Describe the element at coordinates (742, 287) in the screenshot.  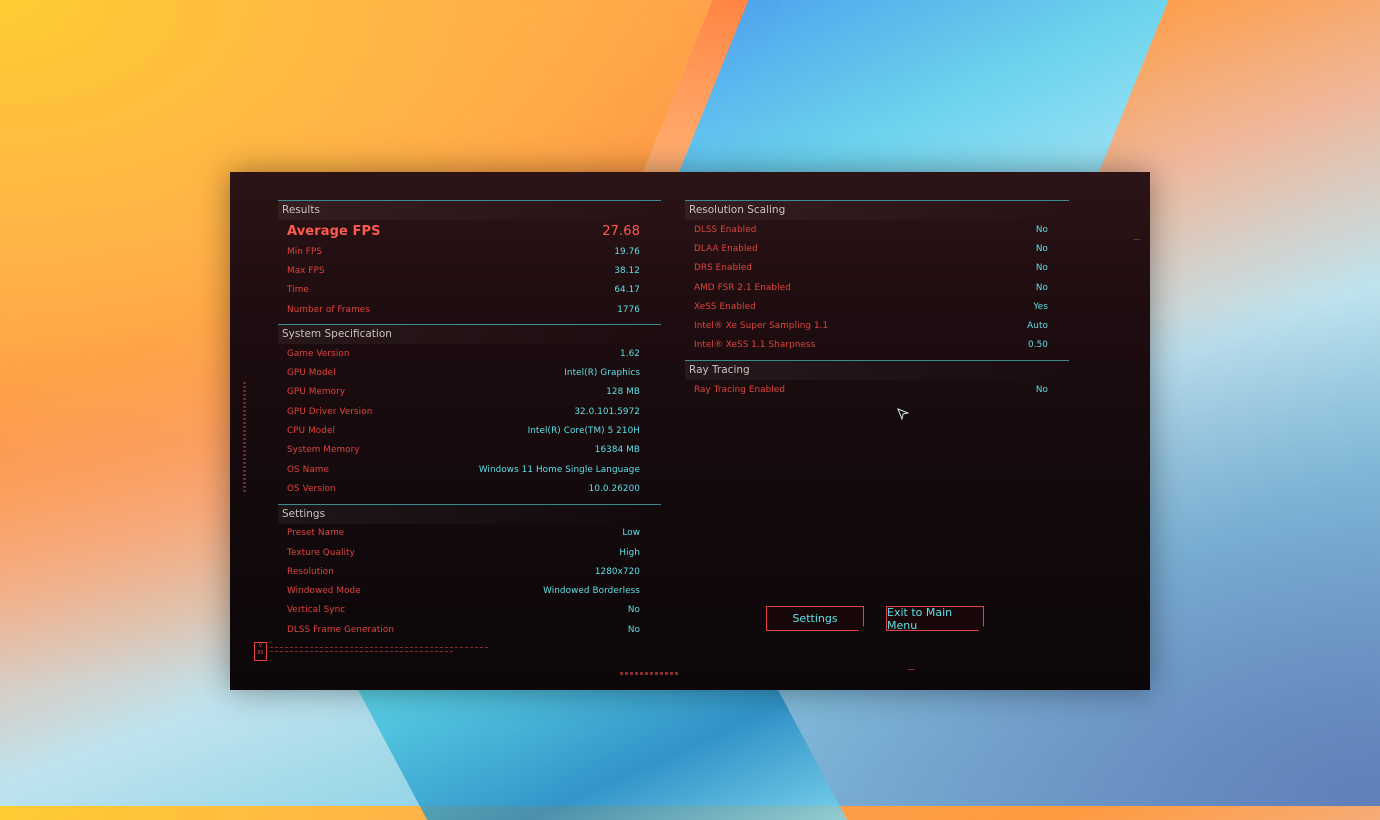
I see `row-label: AMD FSR 2.1 Enabled` at that location.